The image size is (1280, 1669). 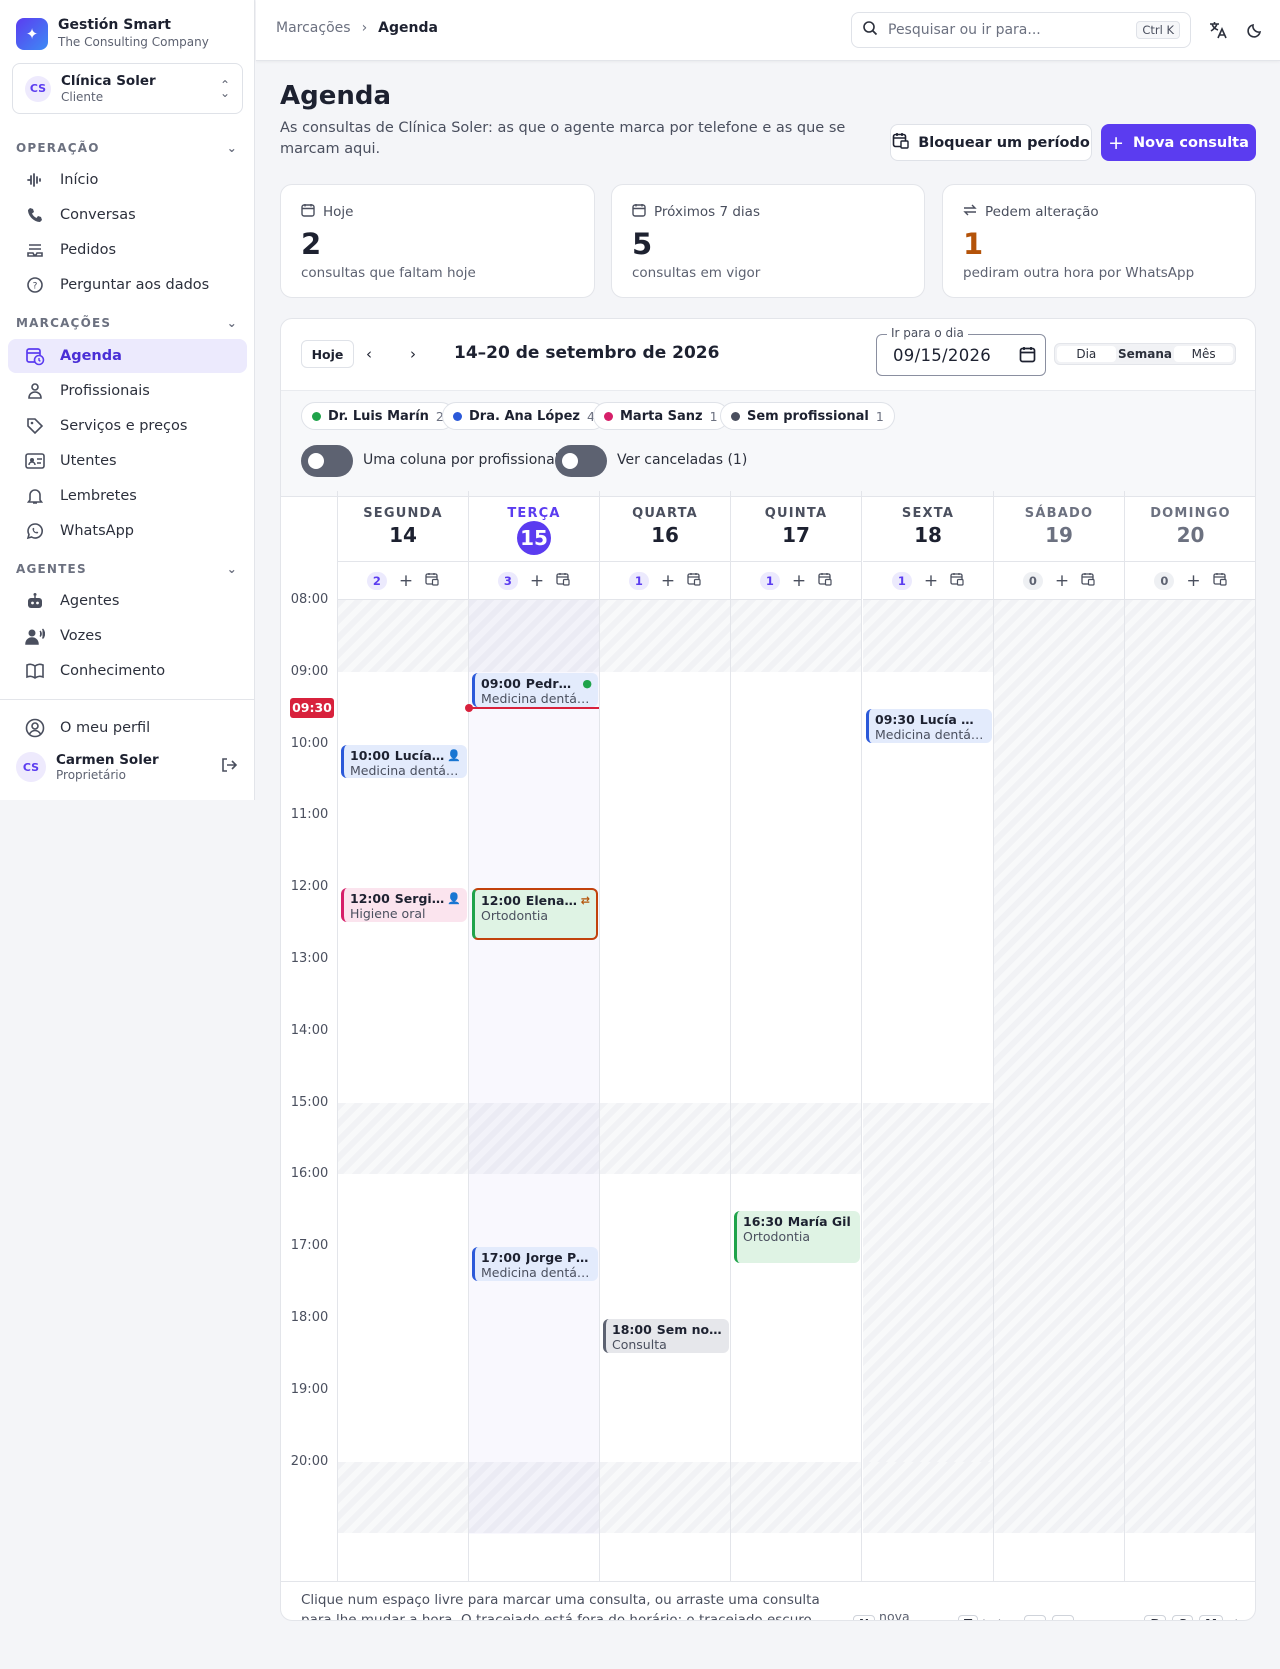 What do you see at coordinates (32, 33) in the screenshot?
I see `sparkle-icon: ✦` at bounding box center [32, 33].